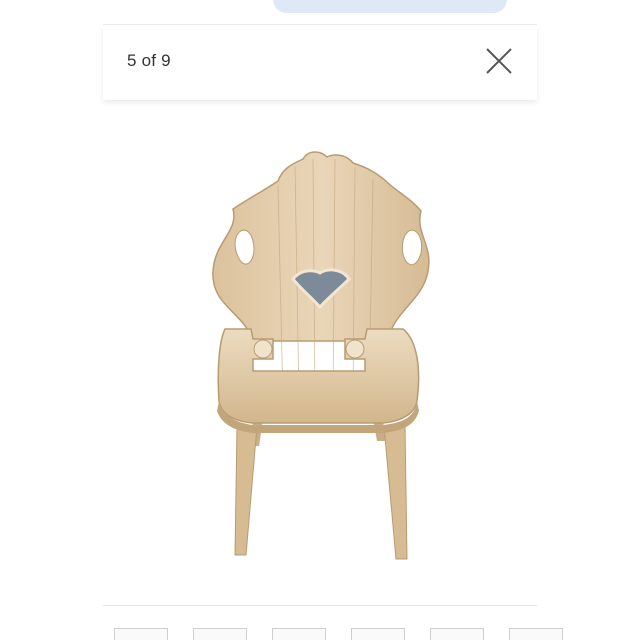 Image resolution: width=640 pixels, height=640 pixels. I want to click on thumbnail-strip, so click(320, 634).